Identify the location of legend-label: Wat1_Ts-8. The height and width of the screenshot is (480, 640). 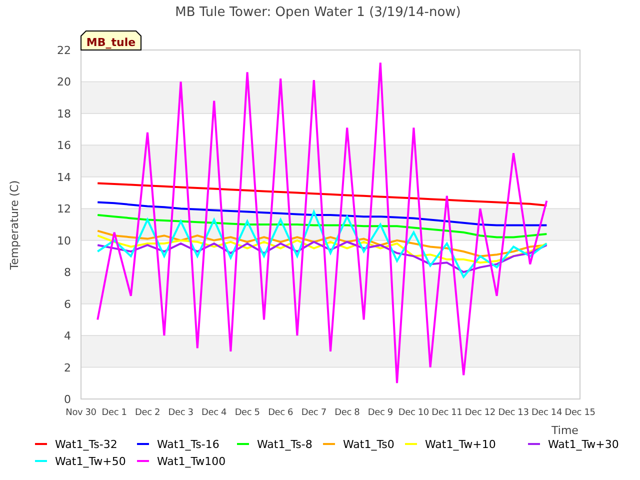
(284, 444).